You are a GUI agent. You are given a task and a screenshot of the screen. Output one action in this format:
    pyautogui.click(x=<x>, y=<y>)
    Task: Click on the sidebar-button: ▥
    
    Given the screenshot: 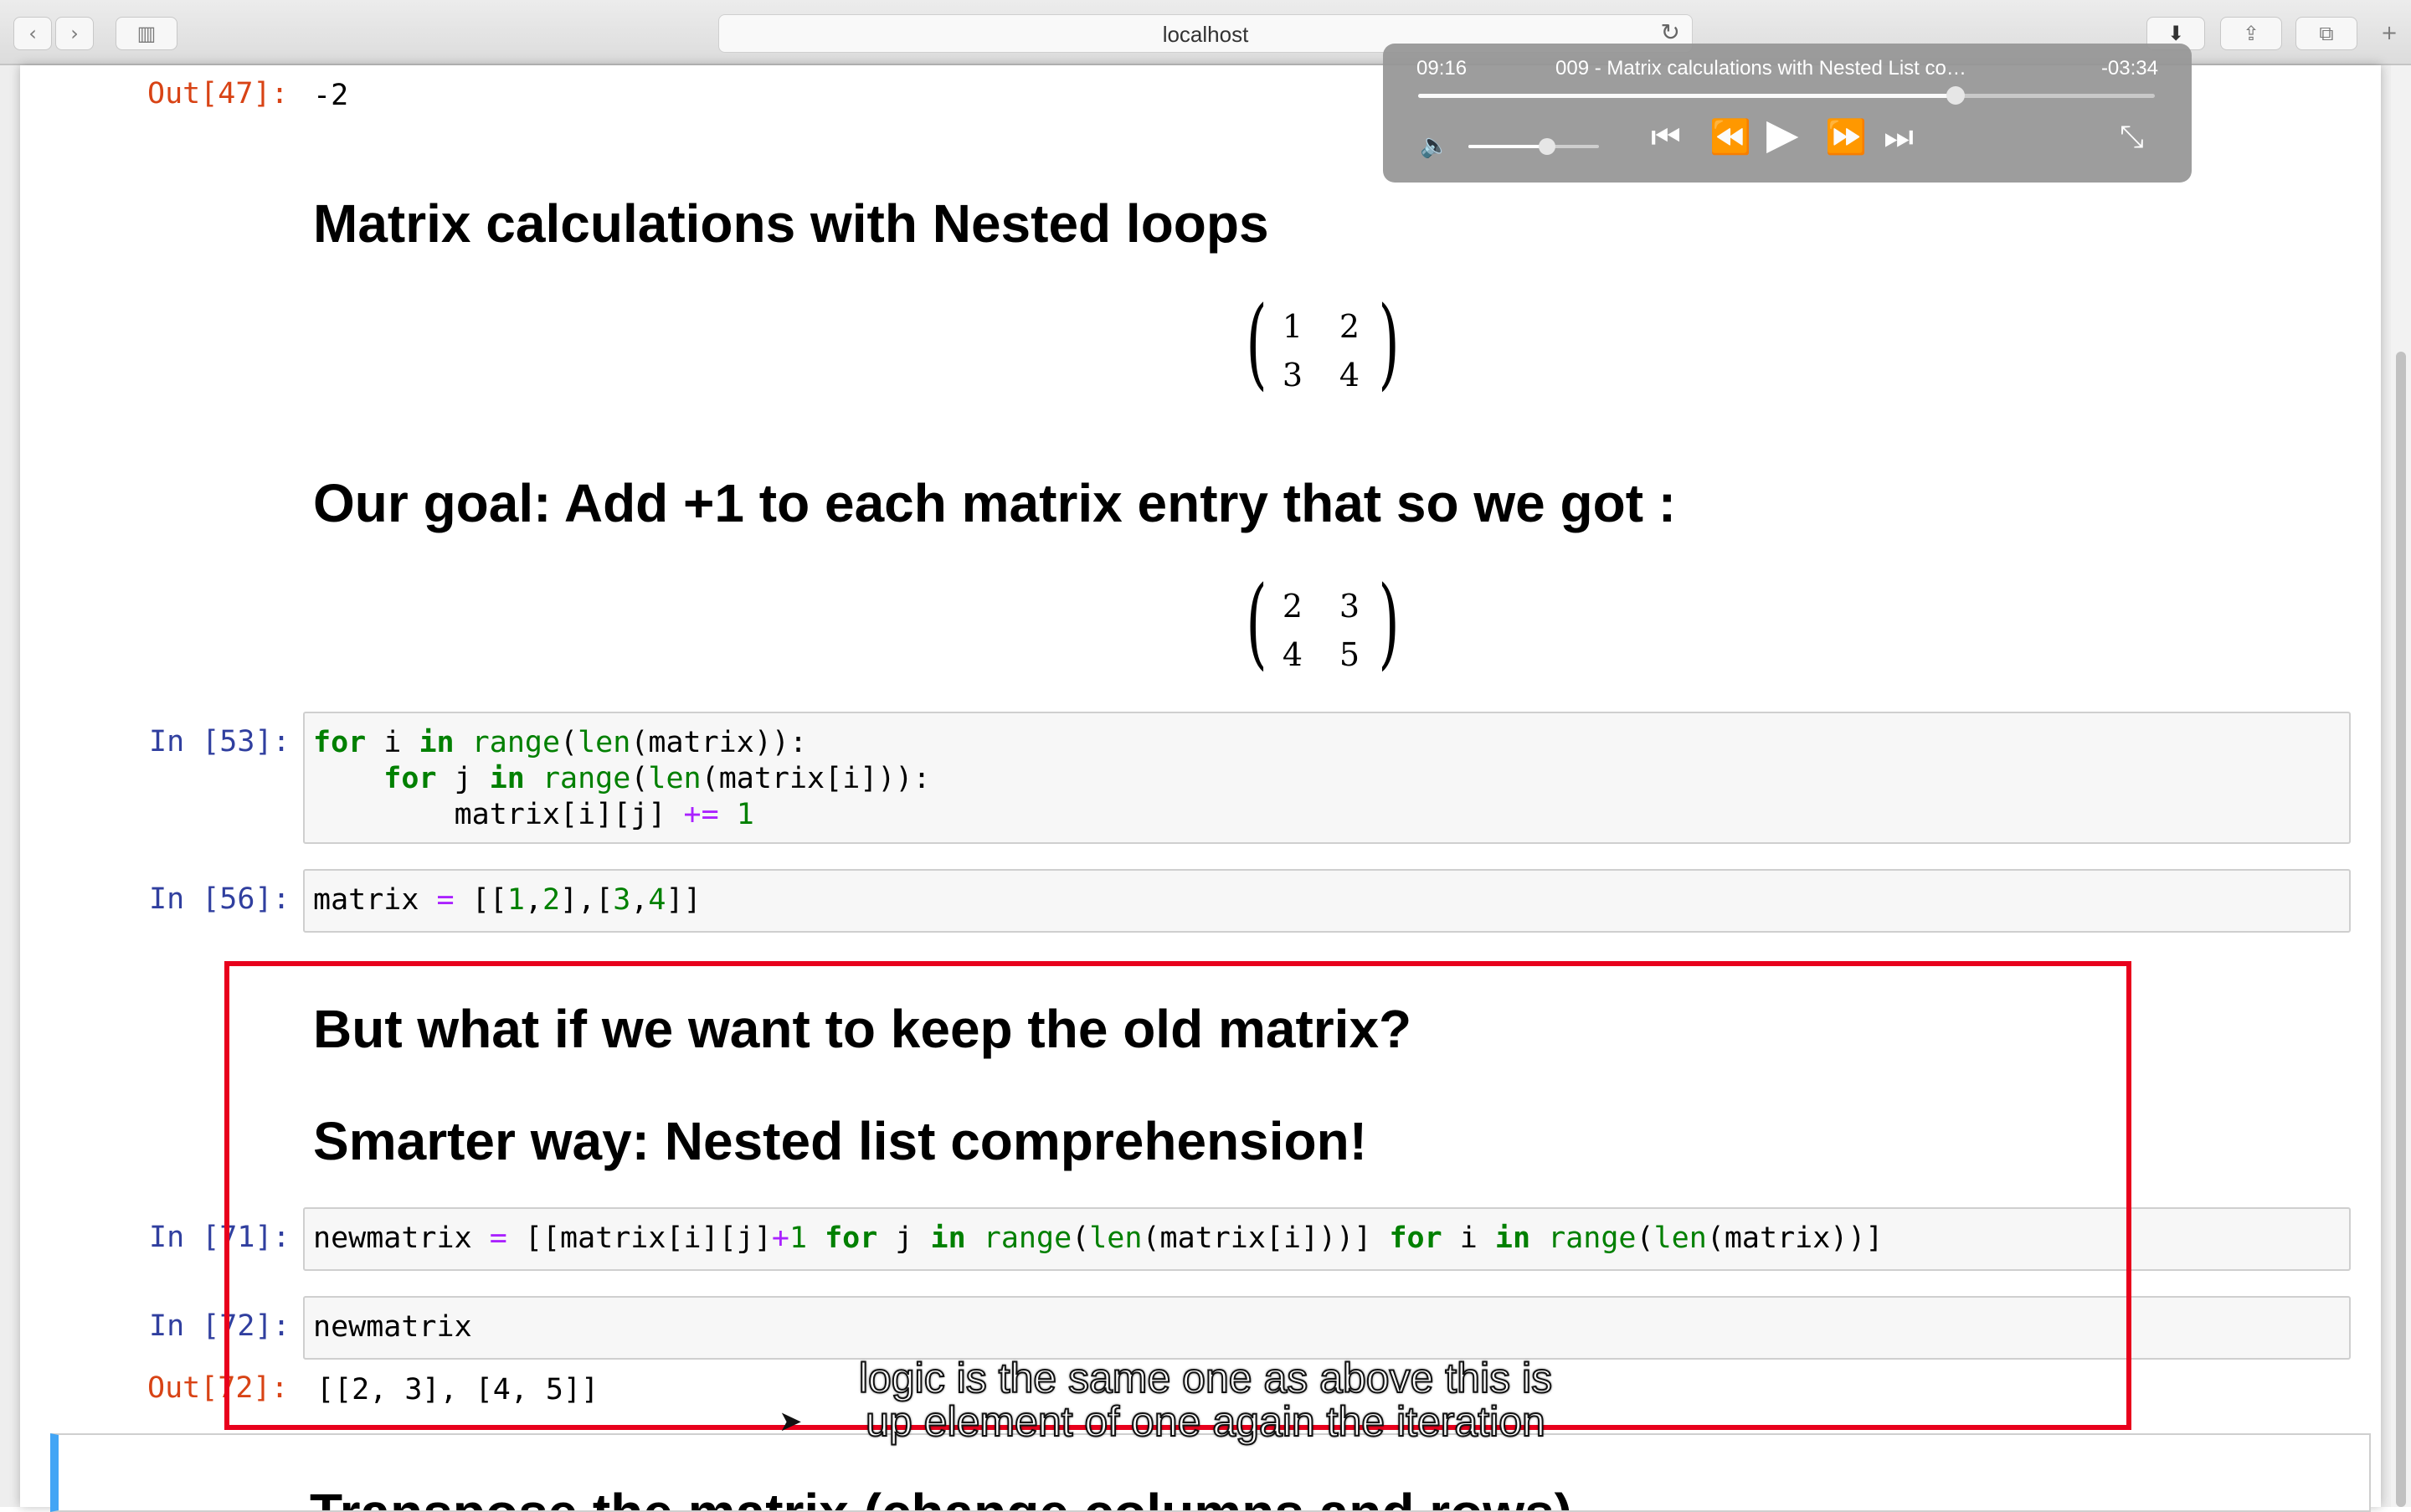 What is the action you would take?
    pyautogui.click(x=146, y=33)
    